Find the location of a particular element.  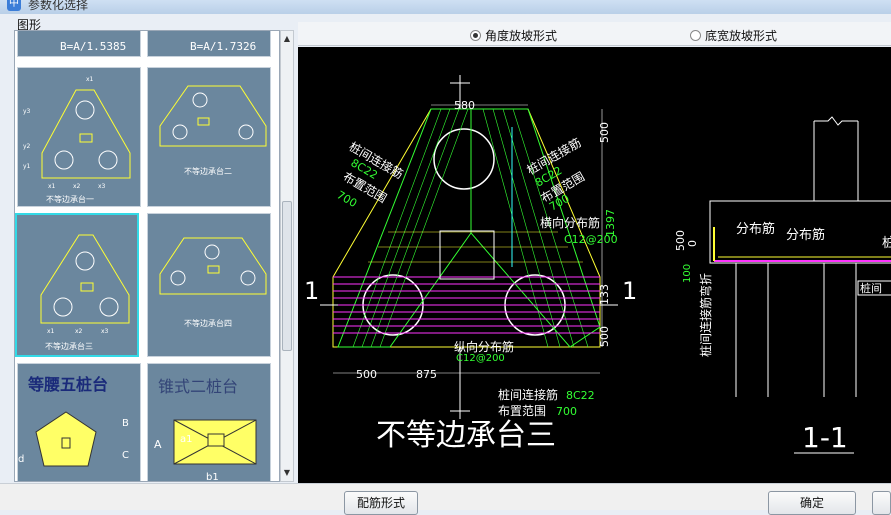

drawing-title: 不等边承台三 is located at coordinates (466, 435).